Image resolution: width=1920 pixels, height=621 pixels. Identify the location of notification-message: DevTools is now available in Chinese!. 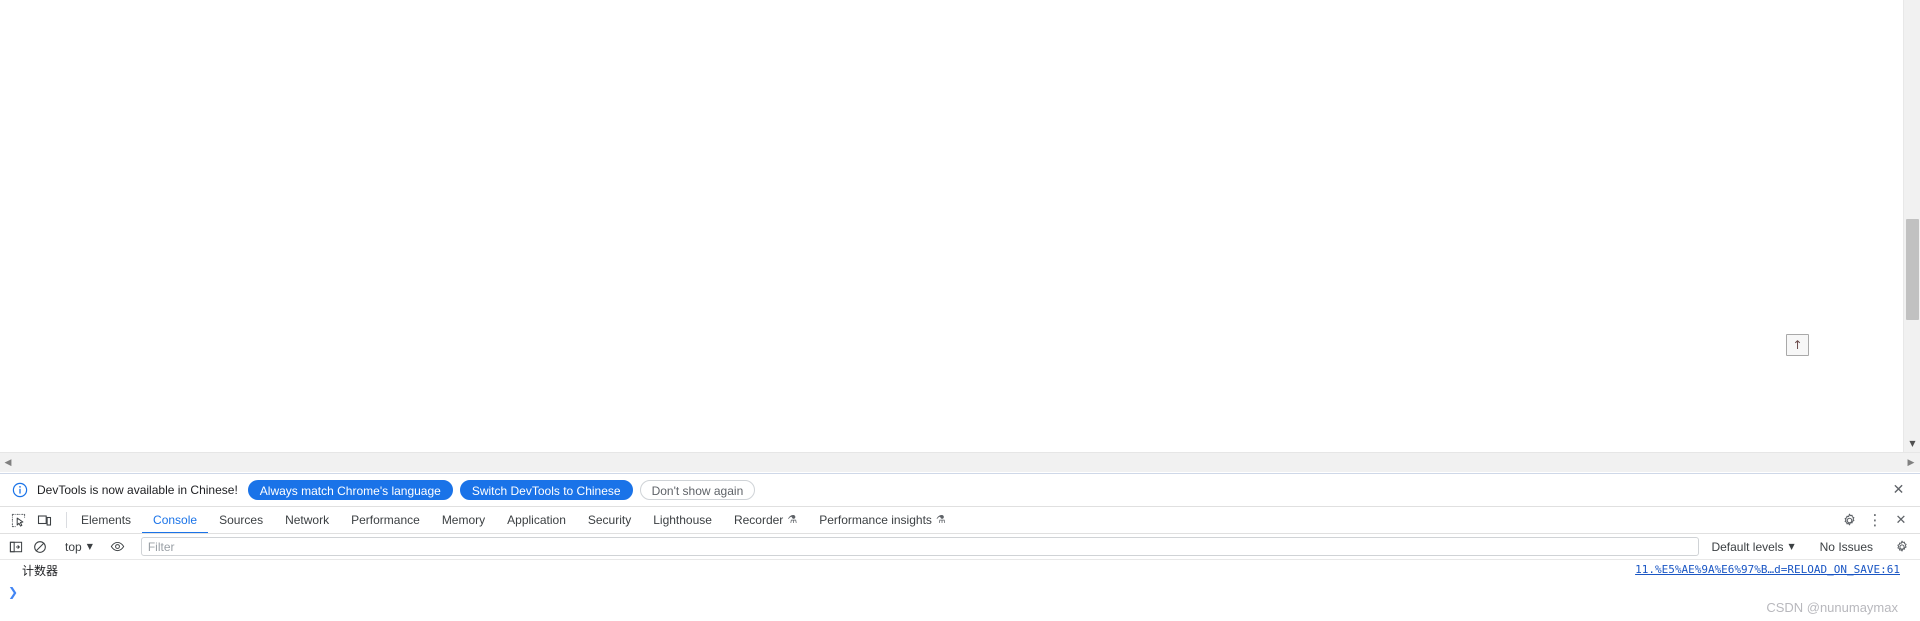
(137, 490).